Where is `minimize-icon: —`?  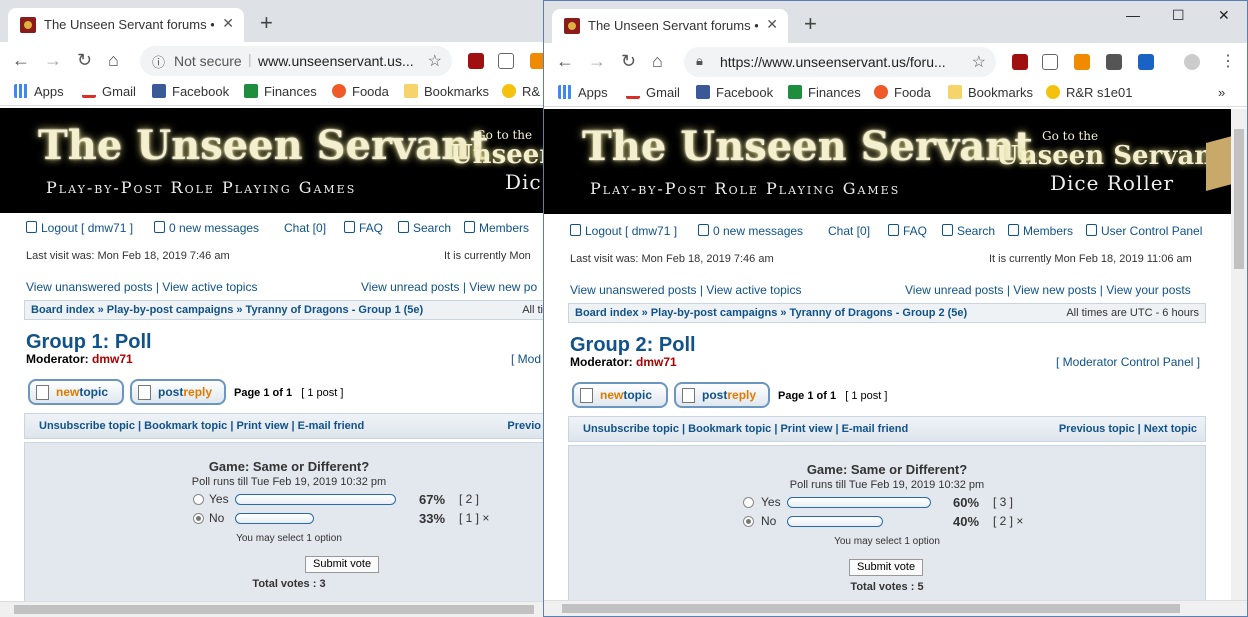
minimize-icon: — is located at coordinates (1133, 15).